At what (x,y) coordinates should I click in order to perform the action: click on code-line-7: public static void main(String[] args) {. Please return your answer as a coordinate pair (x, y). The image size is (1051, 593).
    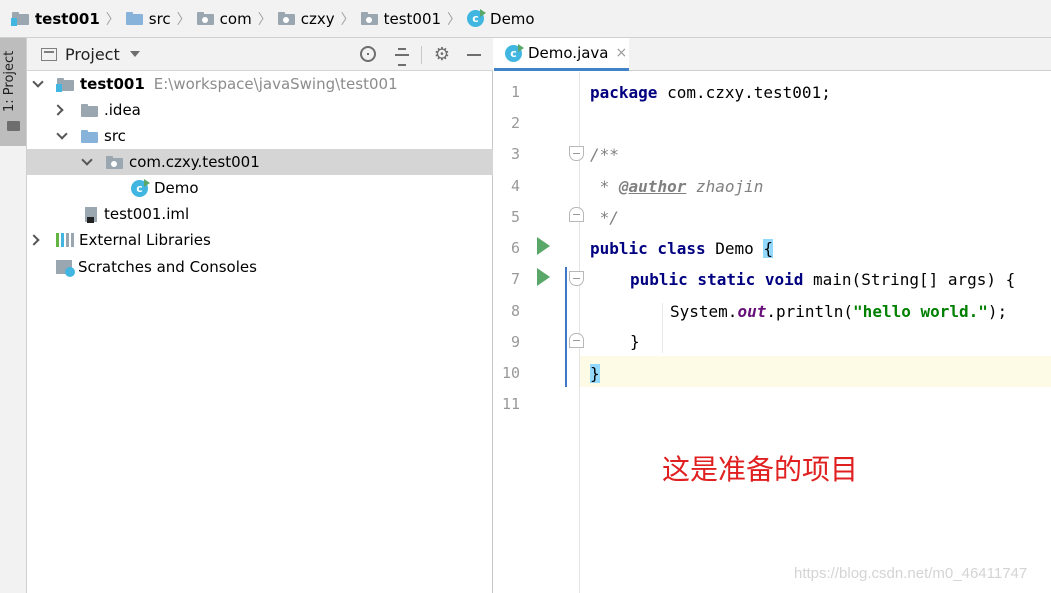
    Looking at the image, I should click on (822, 279).